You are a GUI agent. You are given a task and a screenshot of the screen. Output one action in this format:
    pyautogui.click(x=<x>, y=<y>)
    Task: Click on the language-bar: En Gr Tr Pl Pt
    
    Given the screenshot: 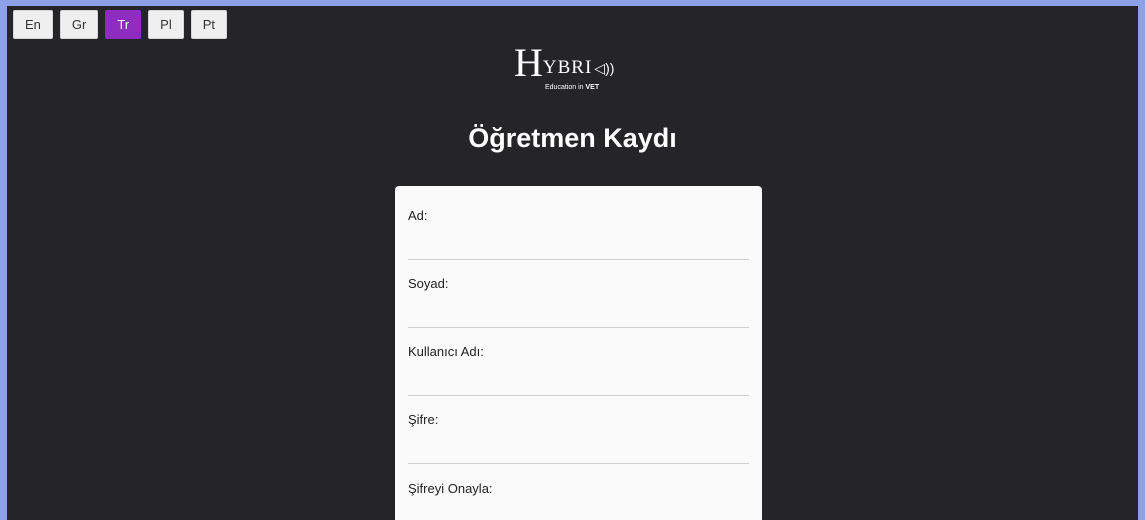 What is the action you would take?
    pyautogui.click(x=120, y=24)
    